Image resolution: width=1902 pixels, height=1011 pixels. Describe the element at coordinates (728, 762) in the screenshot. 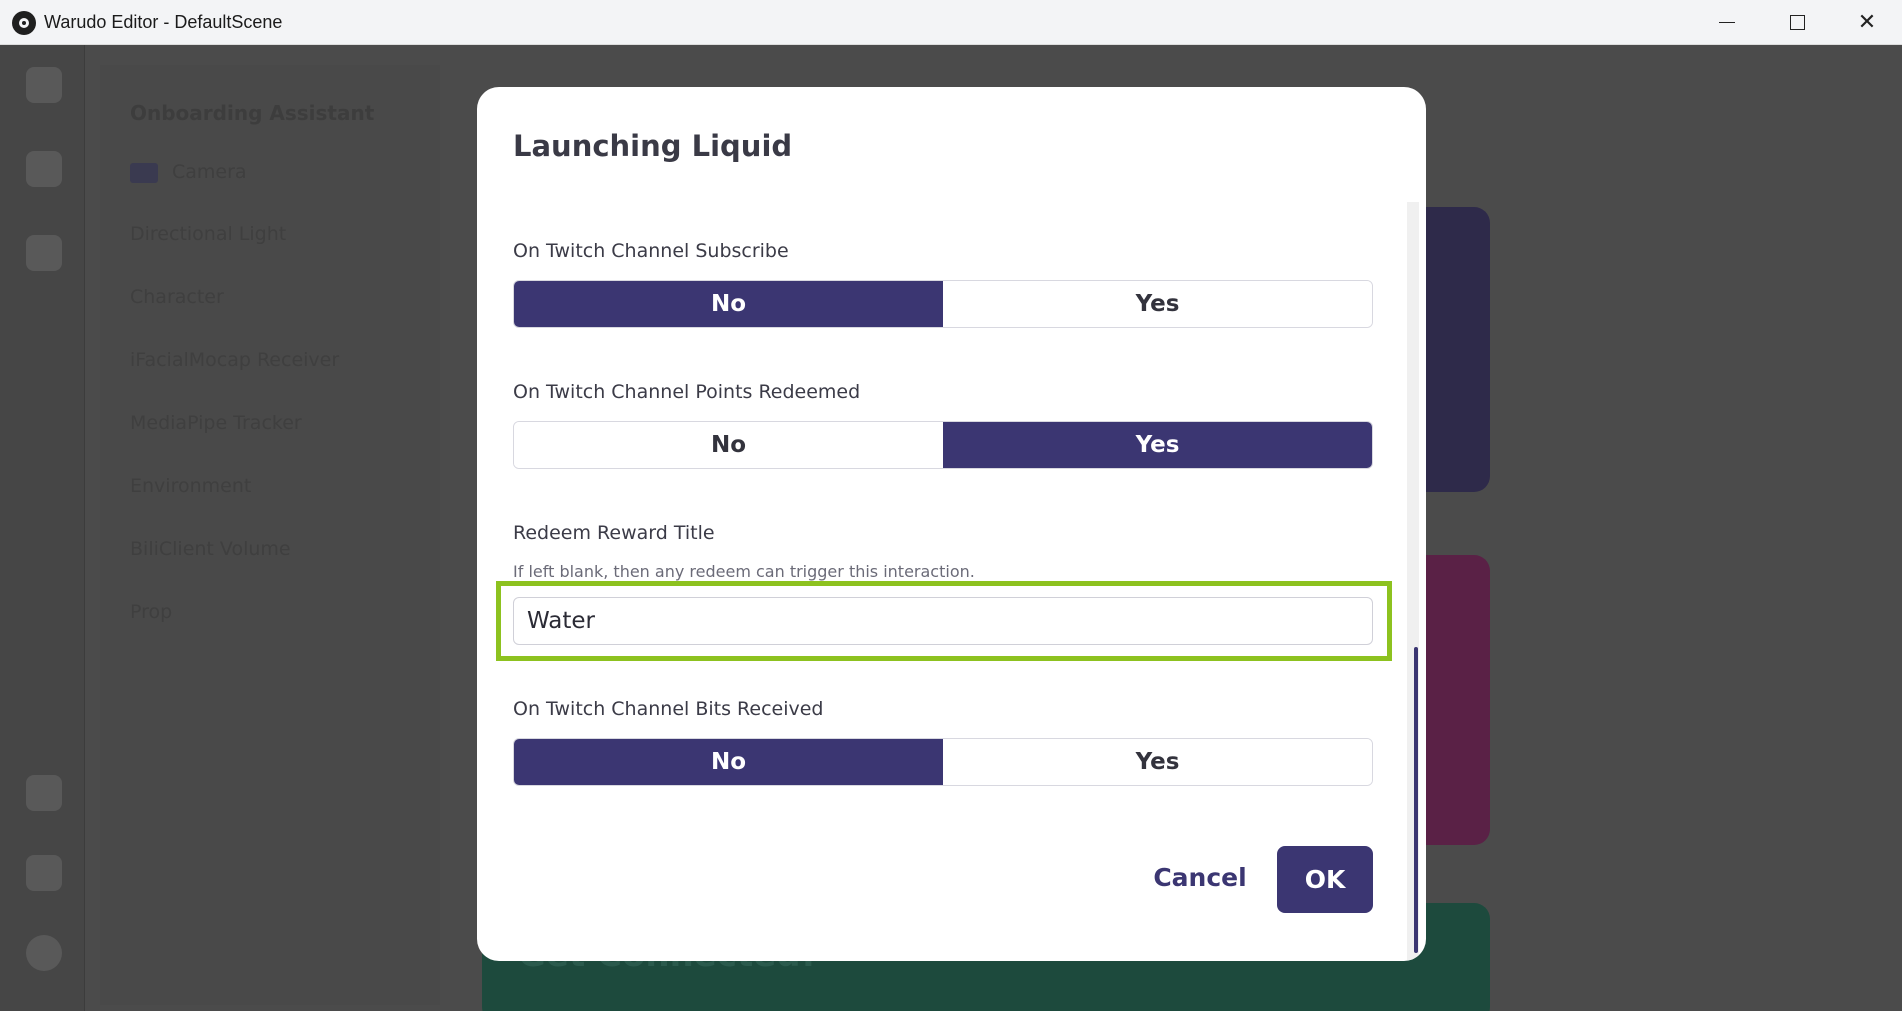

I see `bits-no-option: No` at that location.